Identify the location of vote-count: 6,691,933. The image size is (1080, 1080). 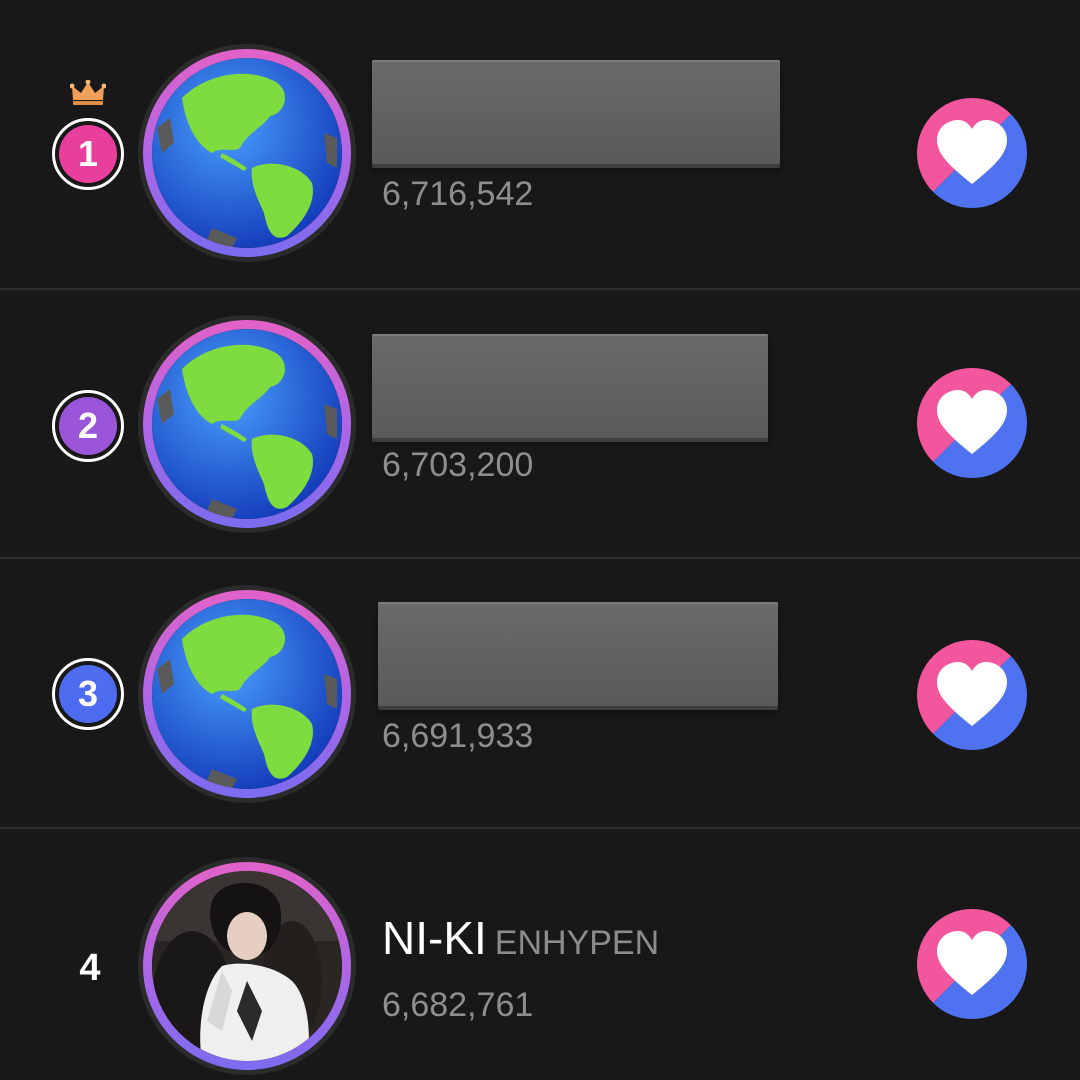
(458, 736).